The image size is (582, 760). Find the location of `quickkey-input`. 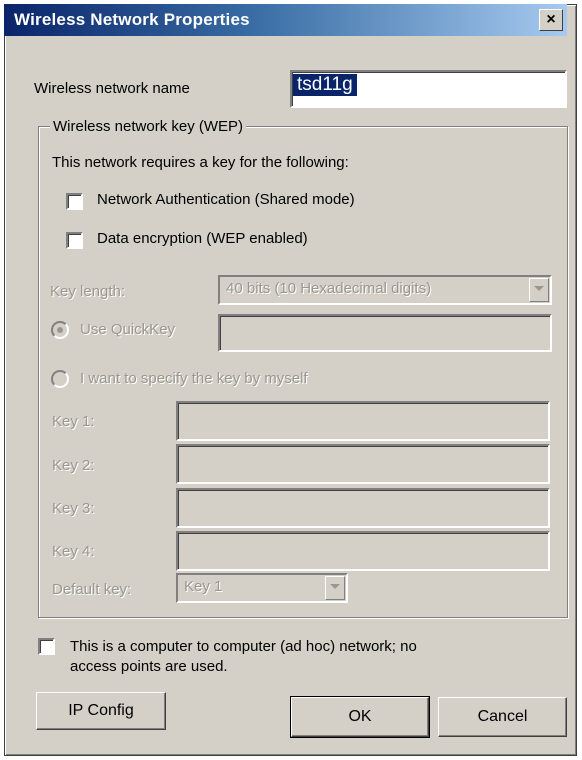

quickkey-input is located at coordinates (385, 333).